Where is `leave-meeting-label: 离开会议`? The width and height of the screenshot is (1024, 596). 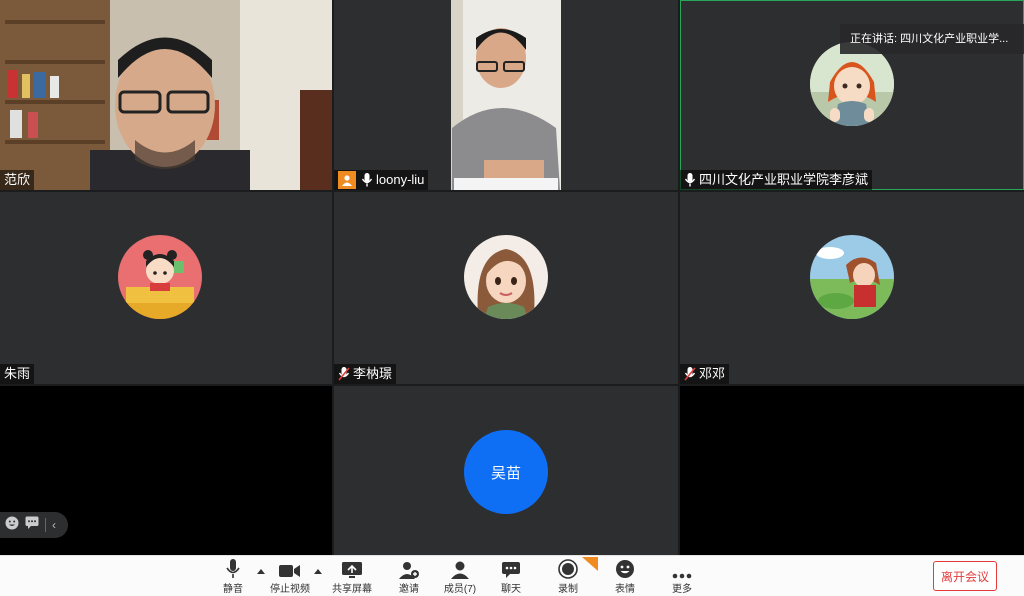
leave-meeting-label: 离开会议 is located at coordinates (964, 576).